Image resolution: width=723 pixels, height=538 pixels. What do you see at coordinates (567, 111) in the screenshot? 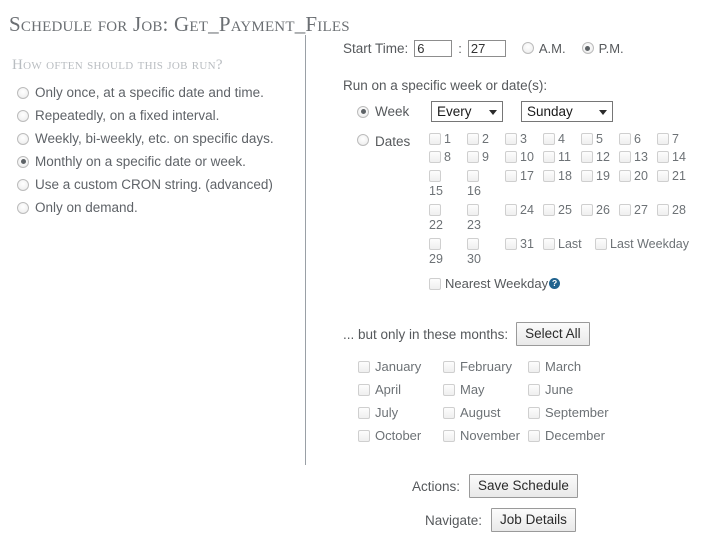
I see `weekday-select: Sunday` at bounding box center [567, 111].